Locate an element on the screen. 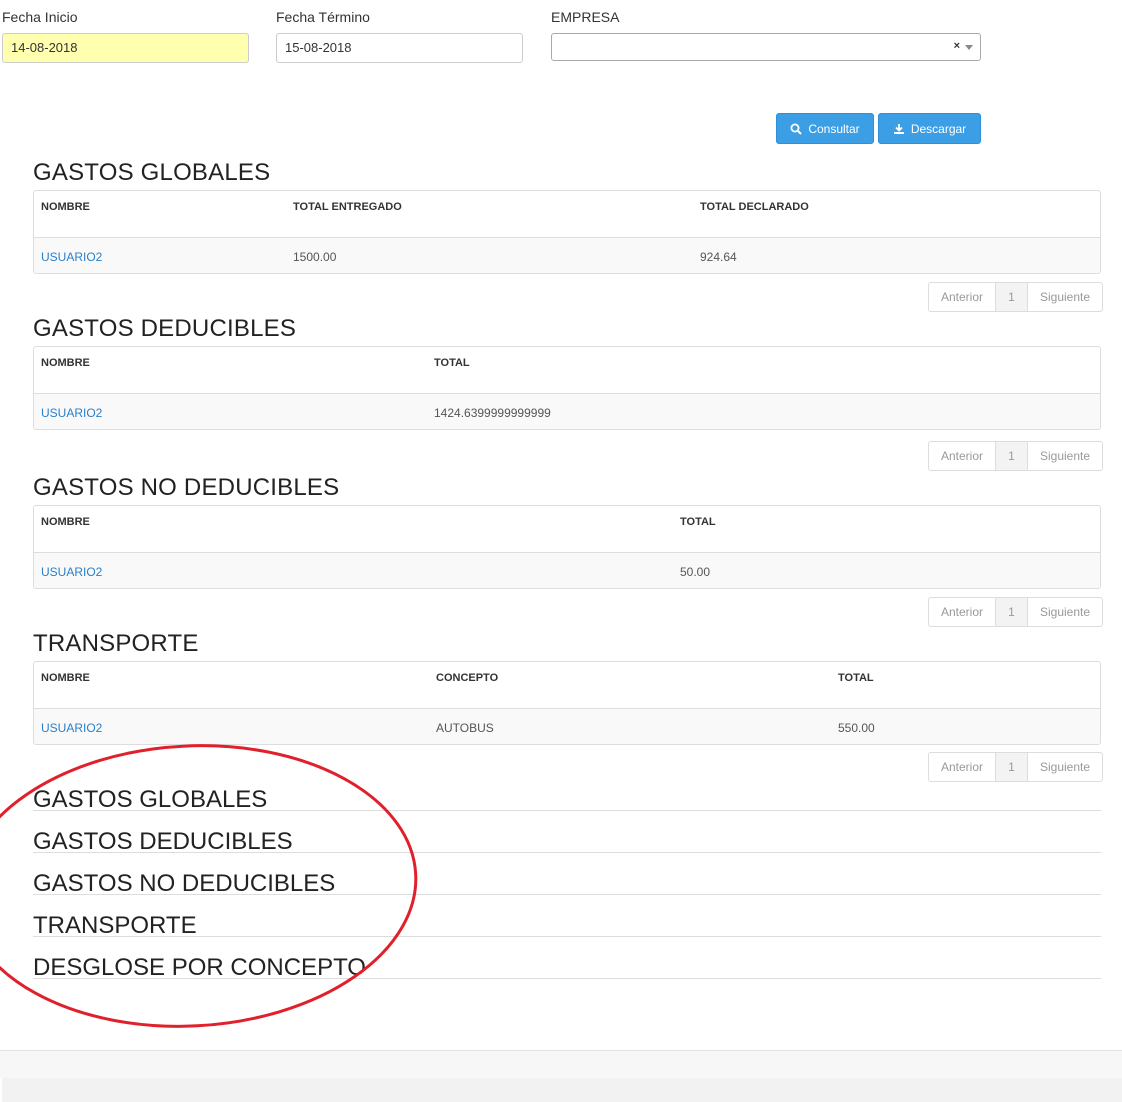  cell-total-entregado: 1500.00 is located at coordinates (315, 257).